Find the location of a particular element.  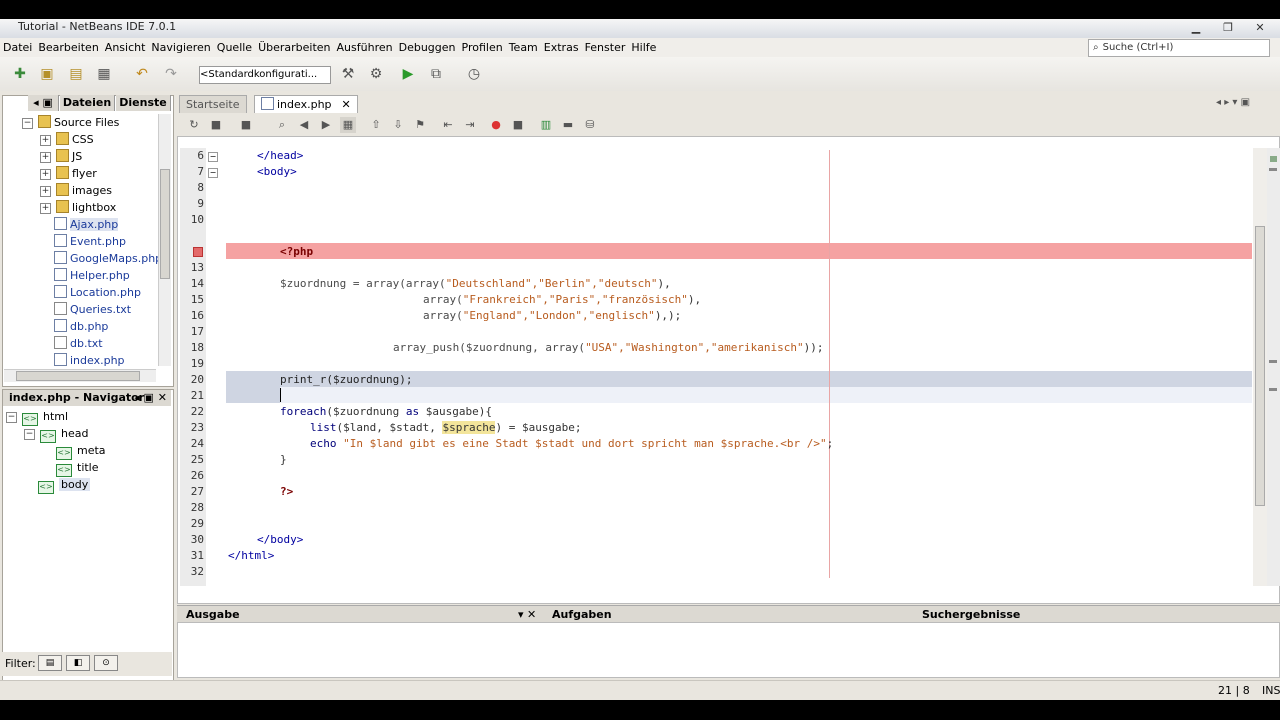

tree-folder: + CSS is located at coordinates (86, 139).